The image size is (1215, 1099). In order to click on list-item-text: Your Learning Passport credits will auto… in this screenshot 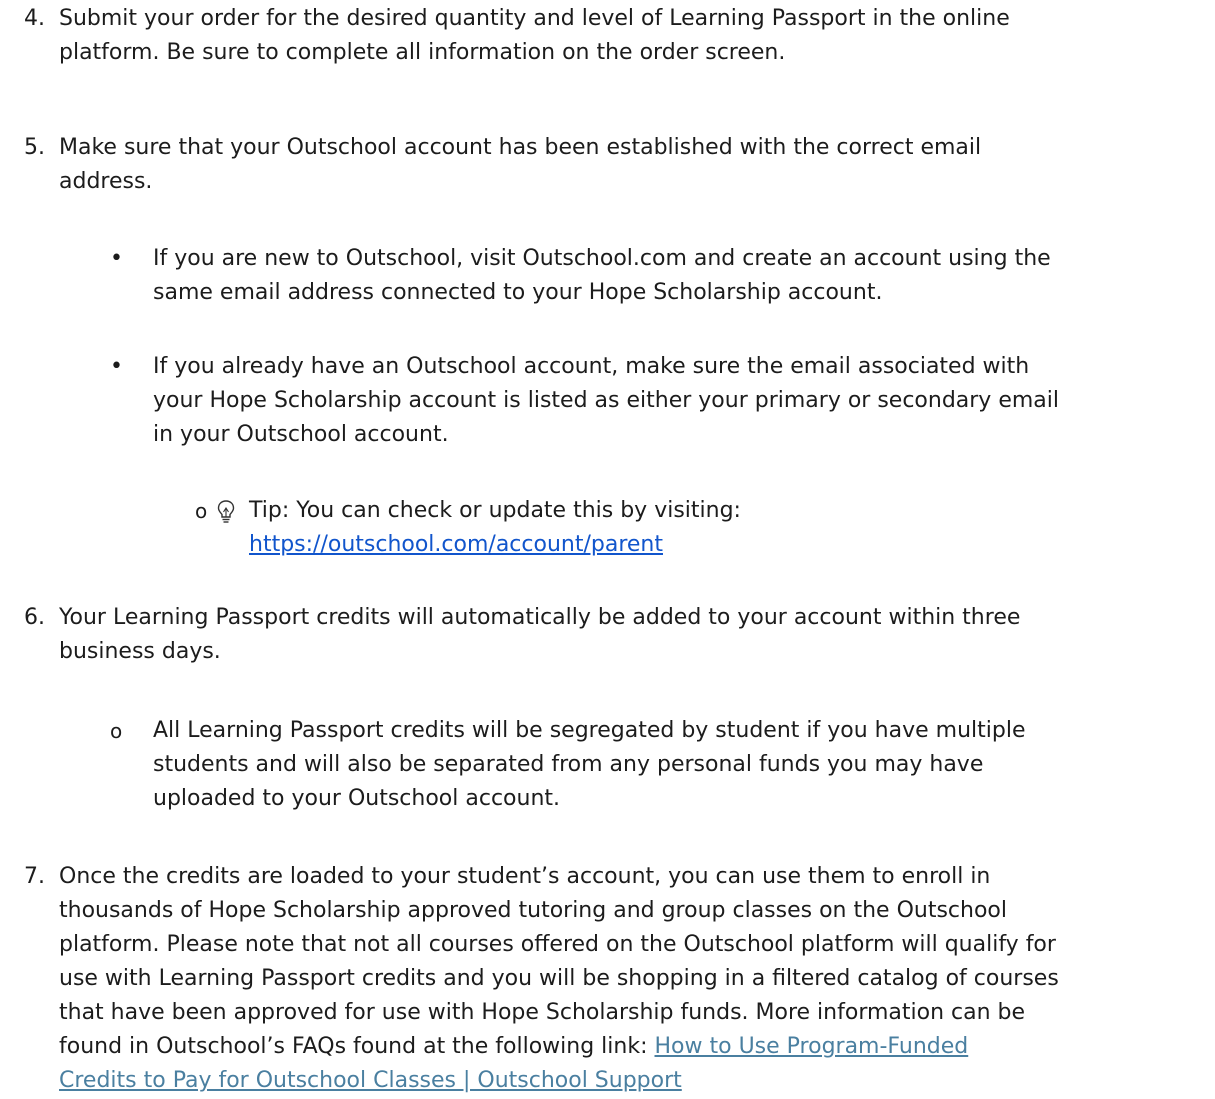, I will do `click(539, 635)`.